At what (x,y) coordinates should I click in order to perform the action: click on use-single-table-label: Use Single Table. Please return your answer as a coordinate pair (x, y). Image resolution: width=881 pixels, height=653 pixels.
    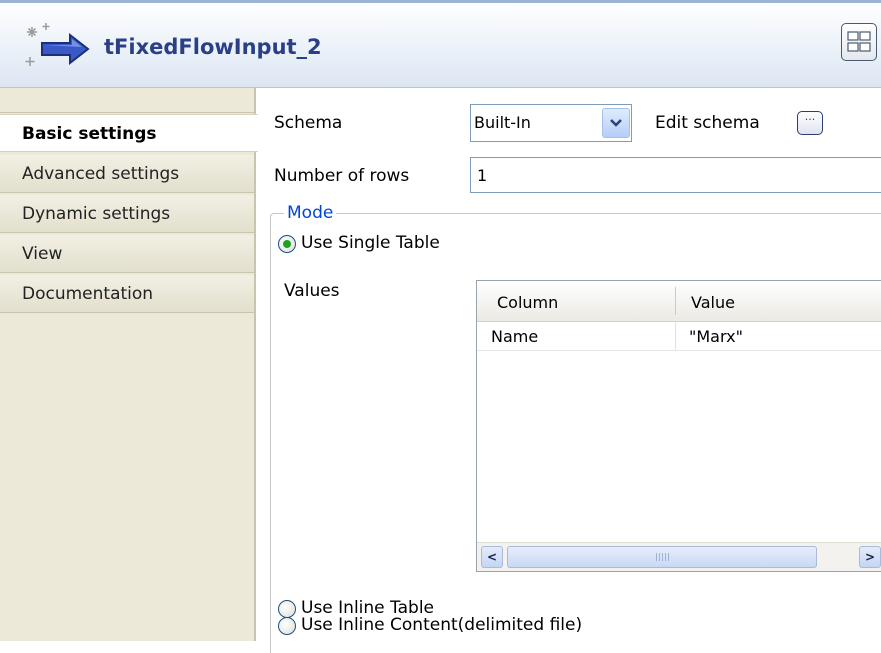
    Looking at the image, I should click on (370, 243).